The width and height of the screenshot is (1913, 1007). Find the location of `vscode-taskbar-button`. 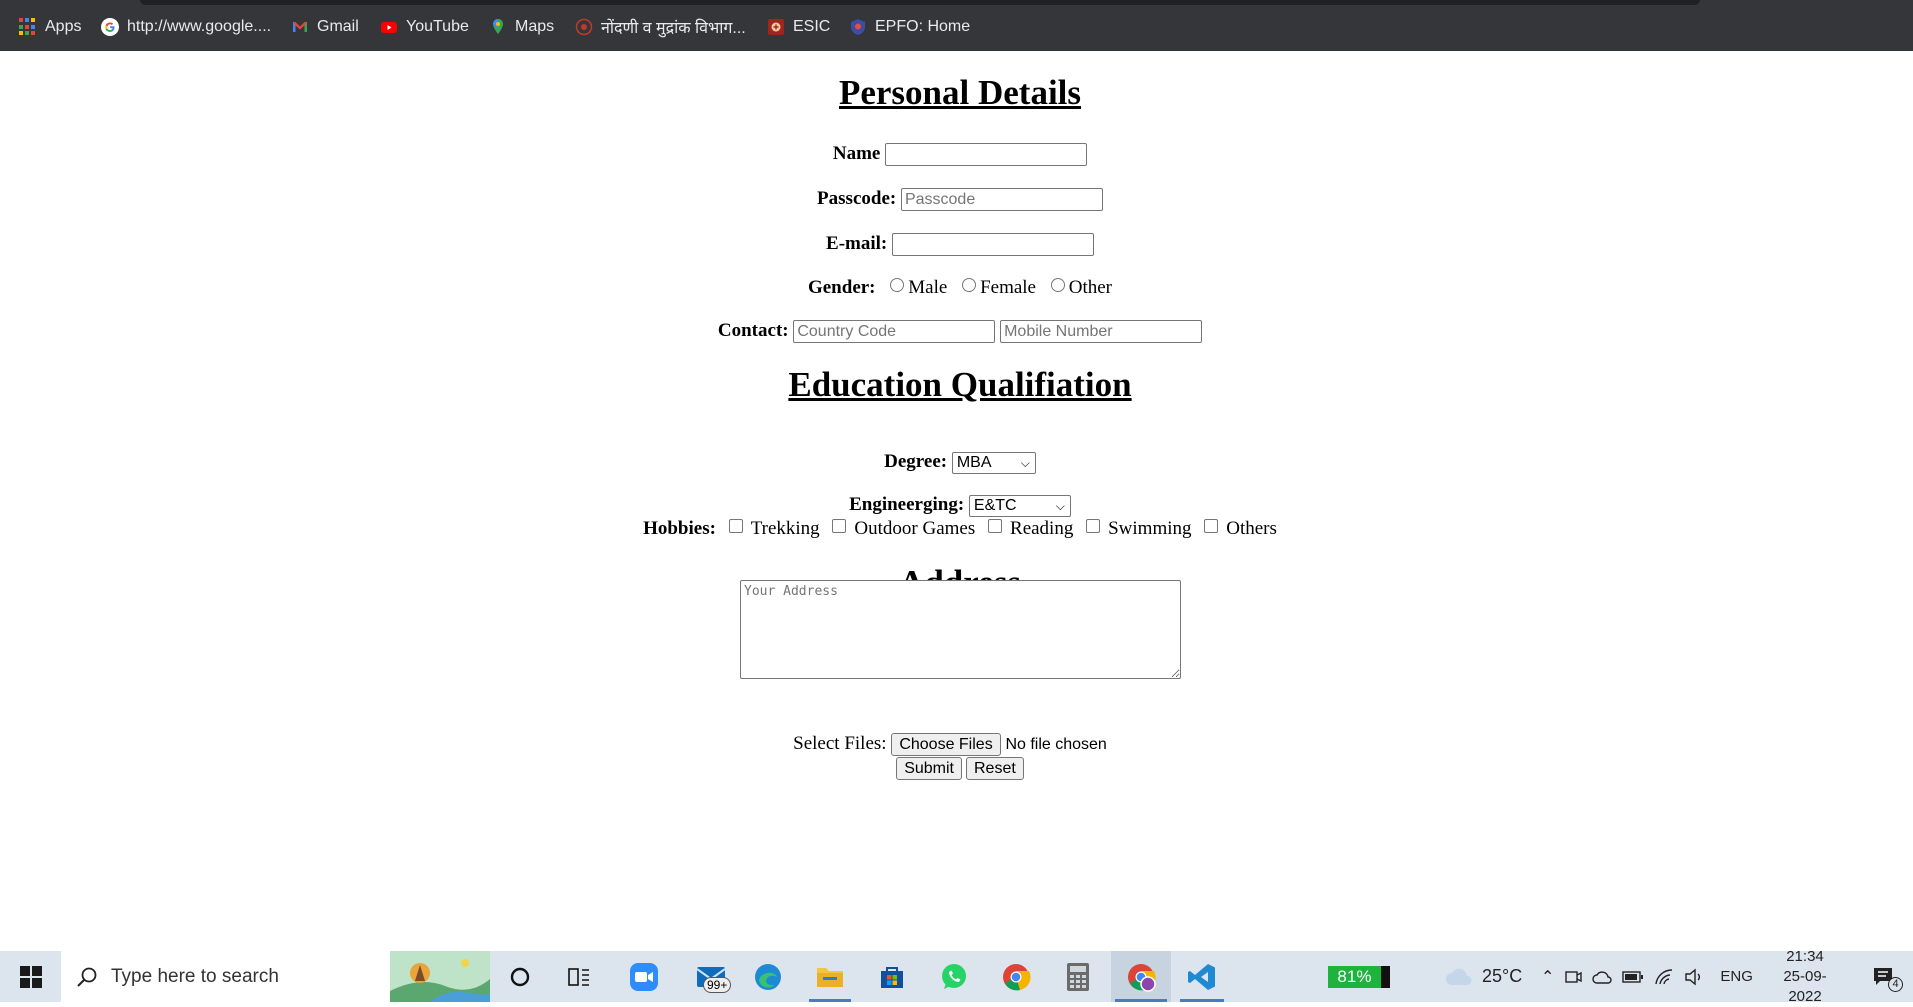

vscode-taskbar-button is located at coordinates (1202, 976).